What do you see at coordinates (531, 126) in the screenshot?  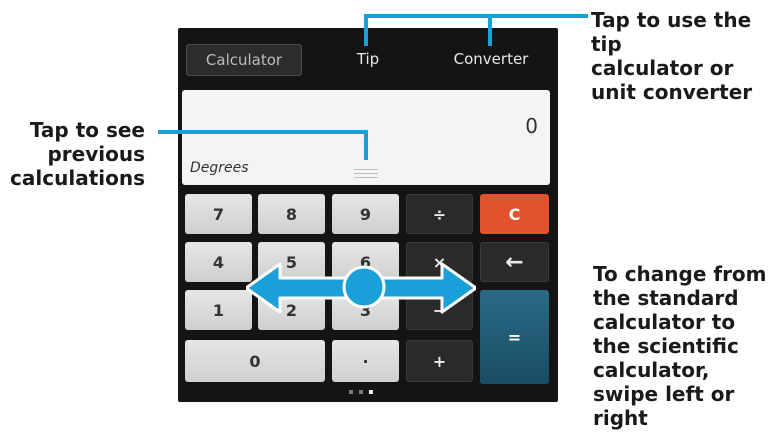 I see `display-value: 0` at bounding box center [531, 126].